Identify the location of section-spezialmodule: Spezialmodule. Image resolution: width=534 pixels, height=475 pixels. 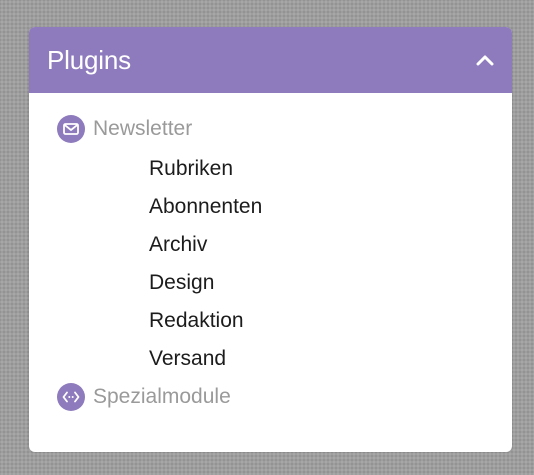
(284, 397).